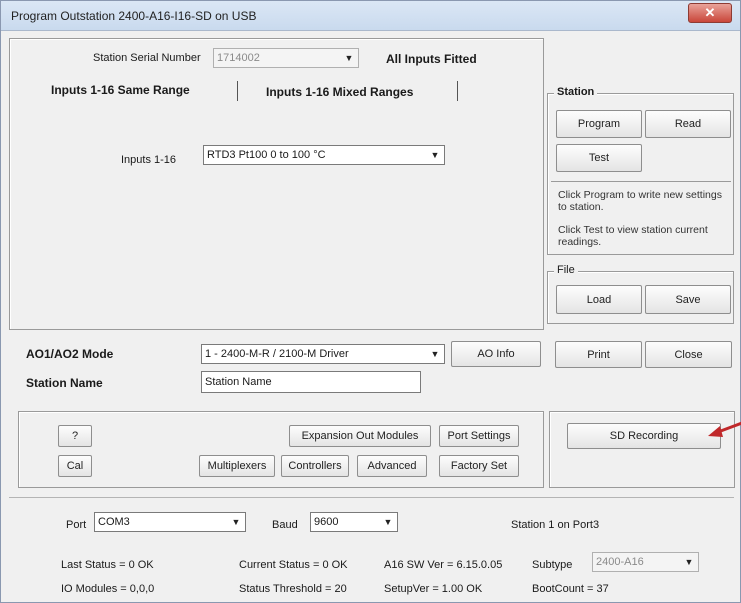 This screenshot has width=741, height=603. Describe the element at coordinates (286, 58) in the screenshot. I see `serial-number-dropdown: 1714002 ▼` at that location.